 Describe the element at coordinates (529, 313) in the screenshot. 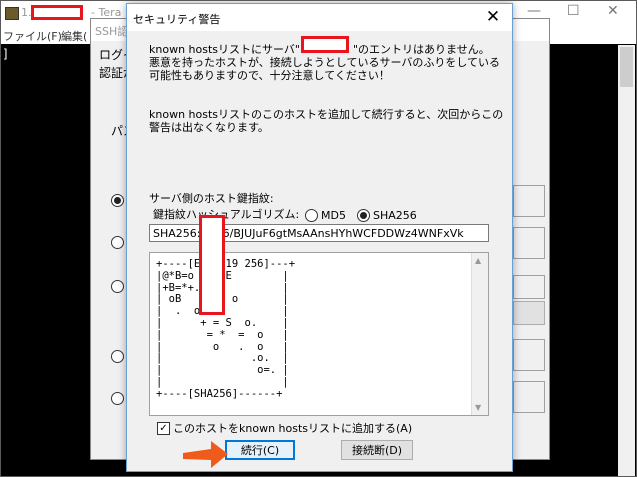

I see `ssh-button-right` at that location.